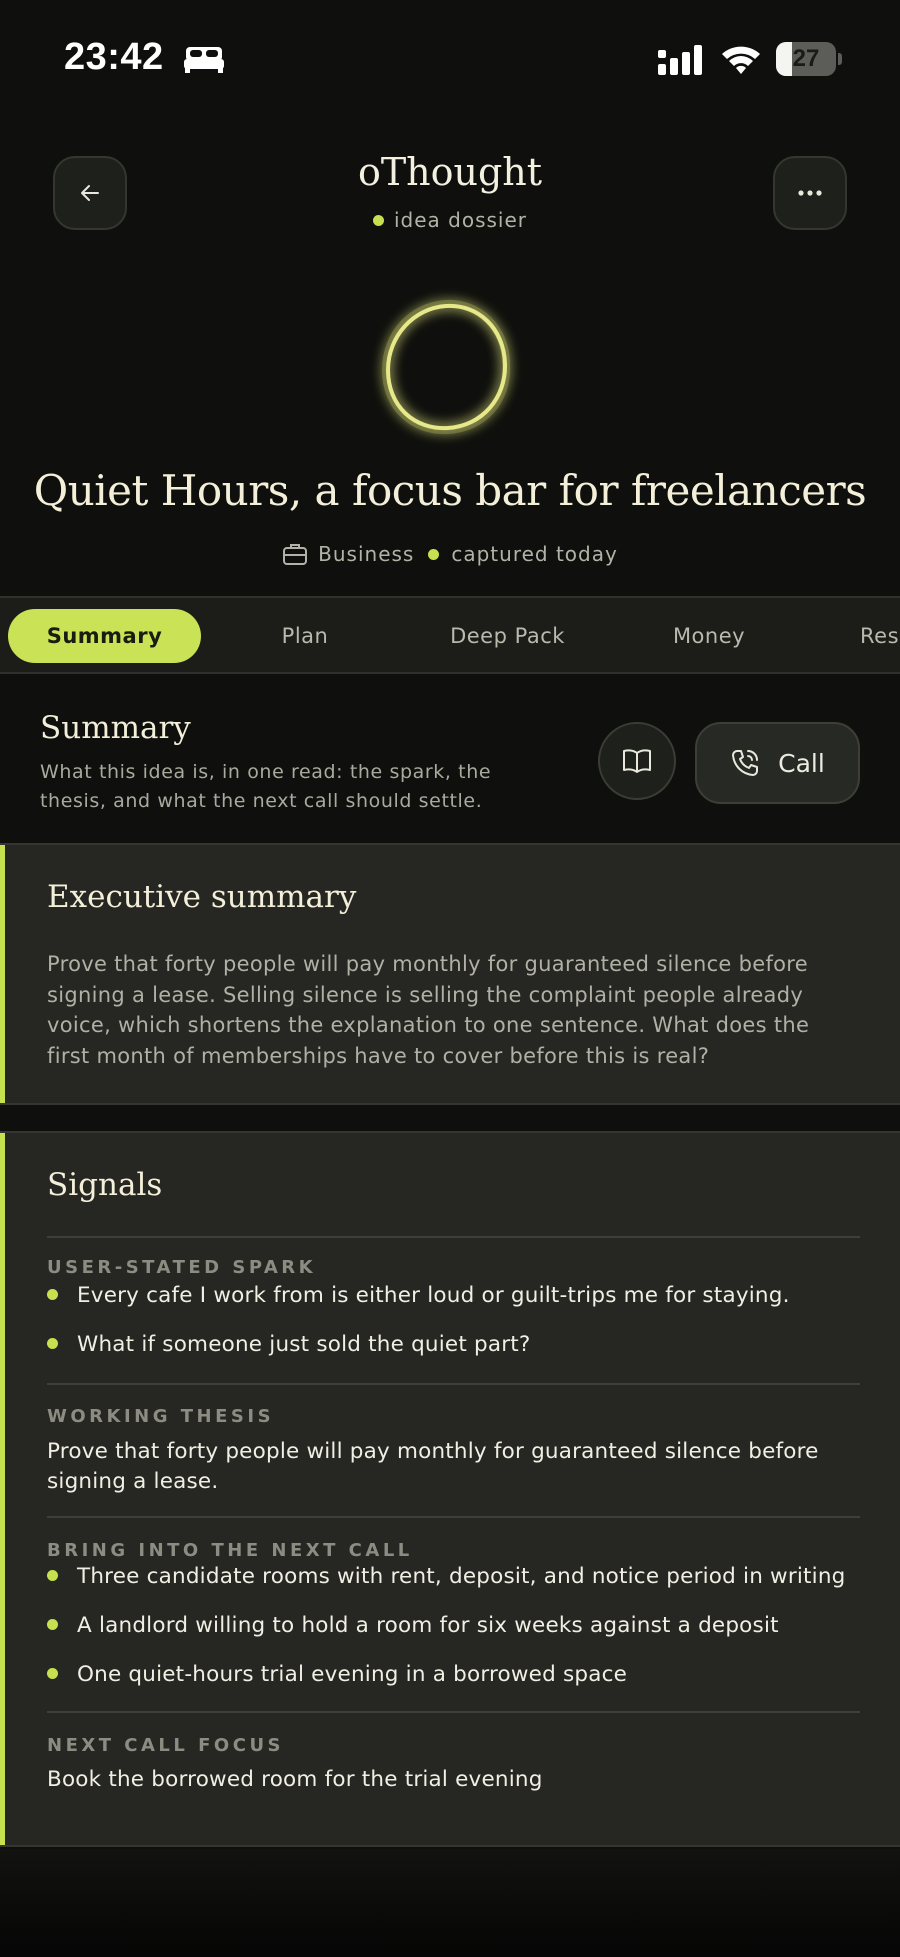  I want to click on glowing-ring-icon, so click(446, 367).